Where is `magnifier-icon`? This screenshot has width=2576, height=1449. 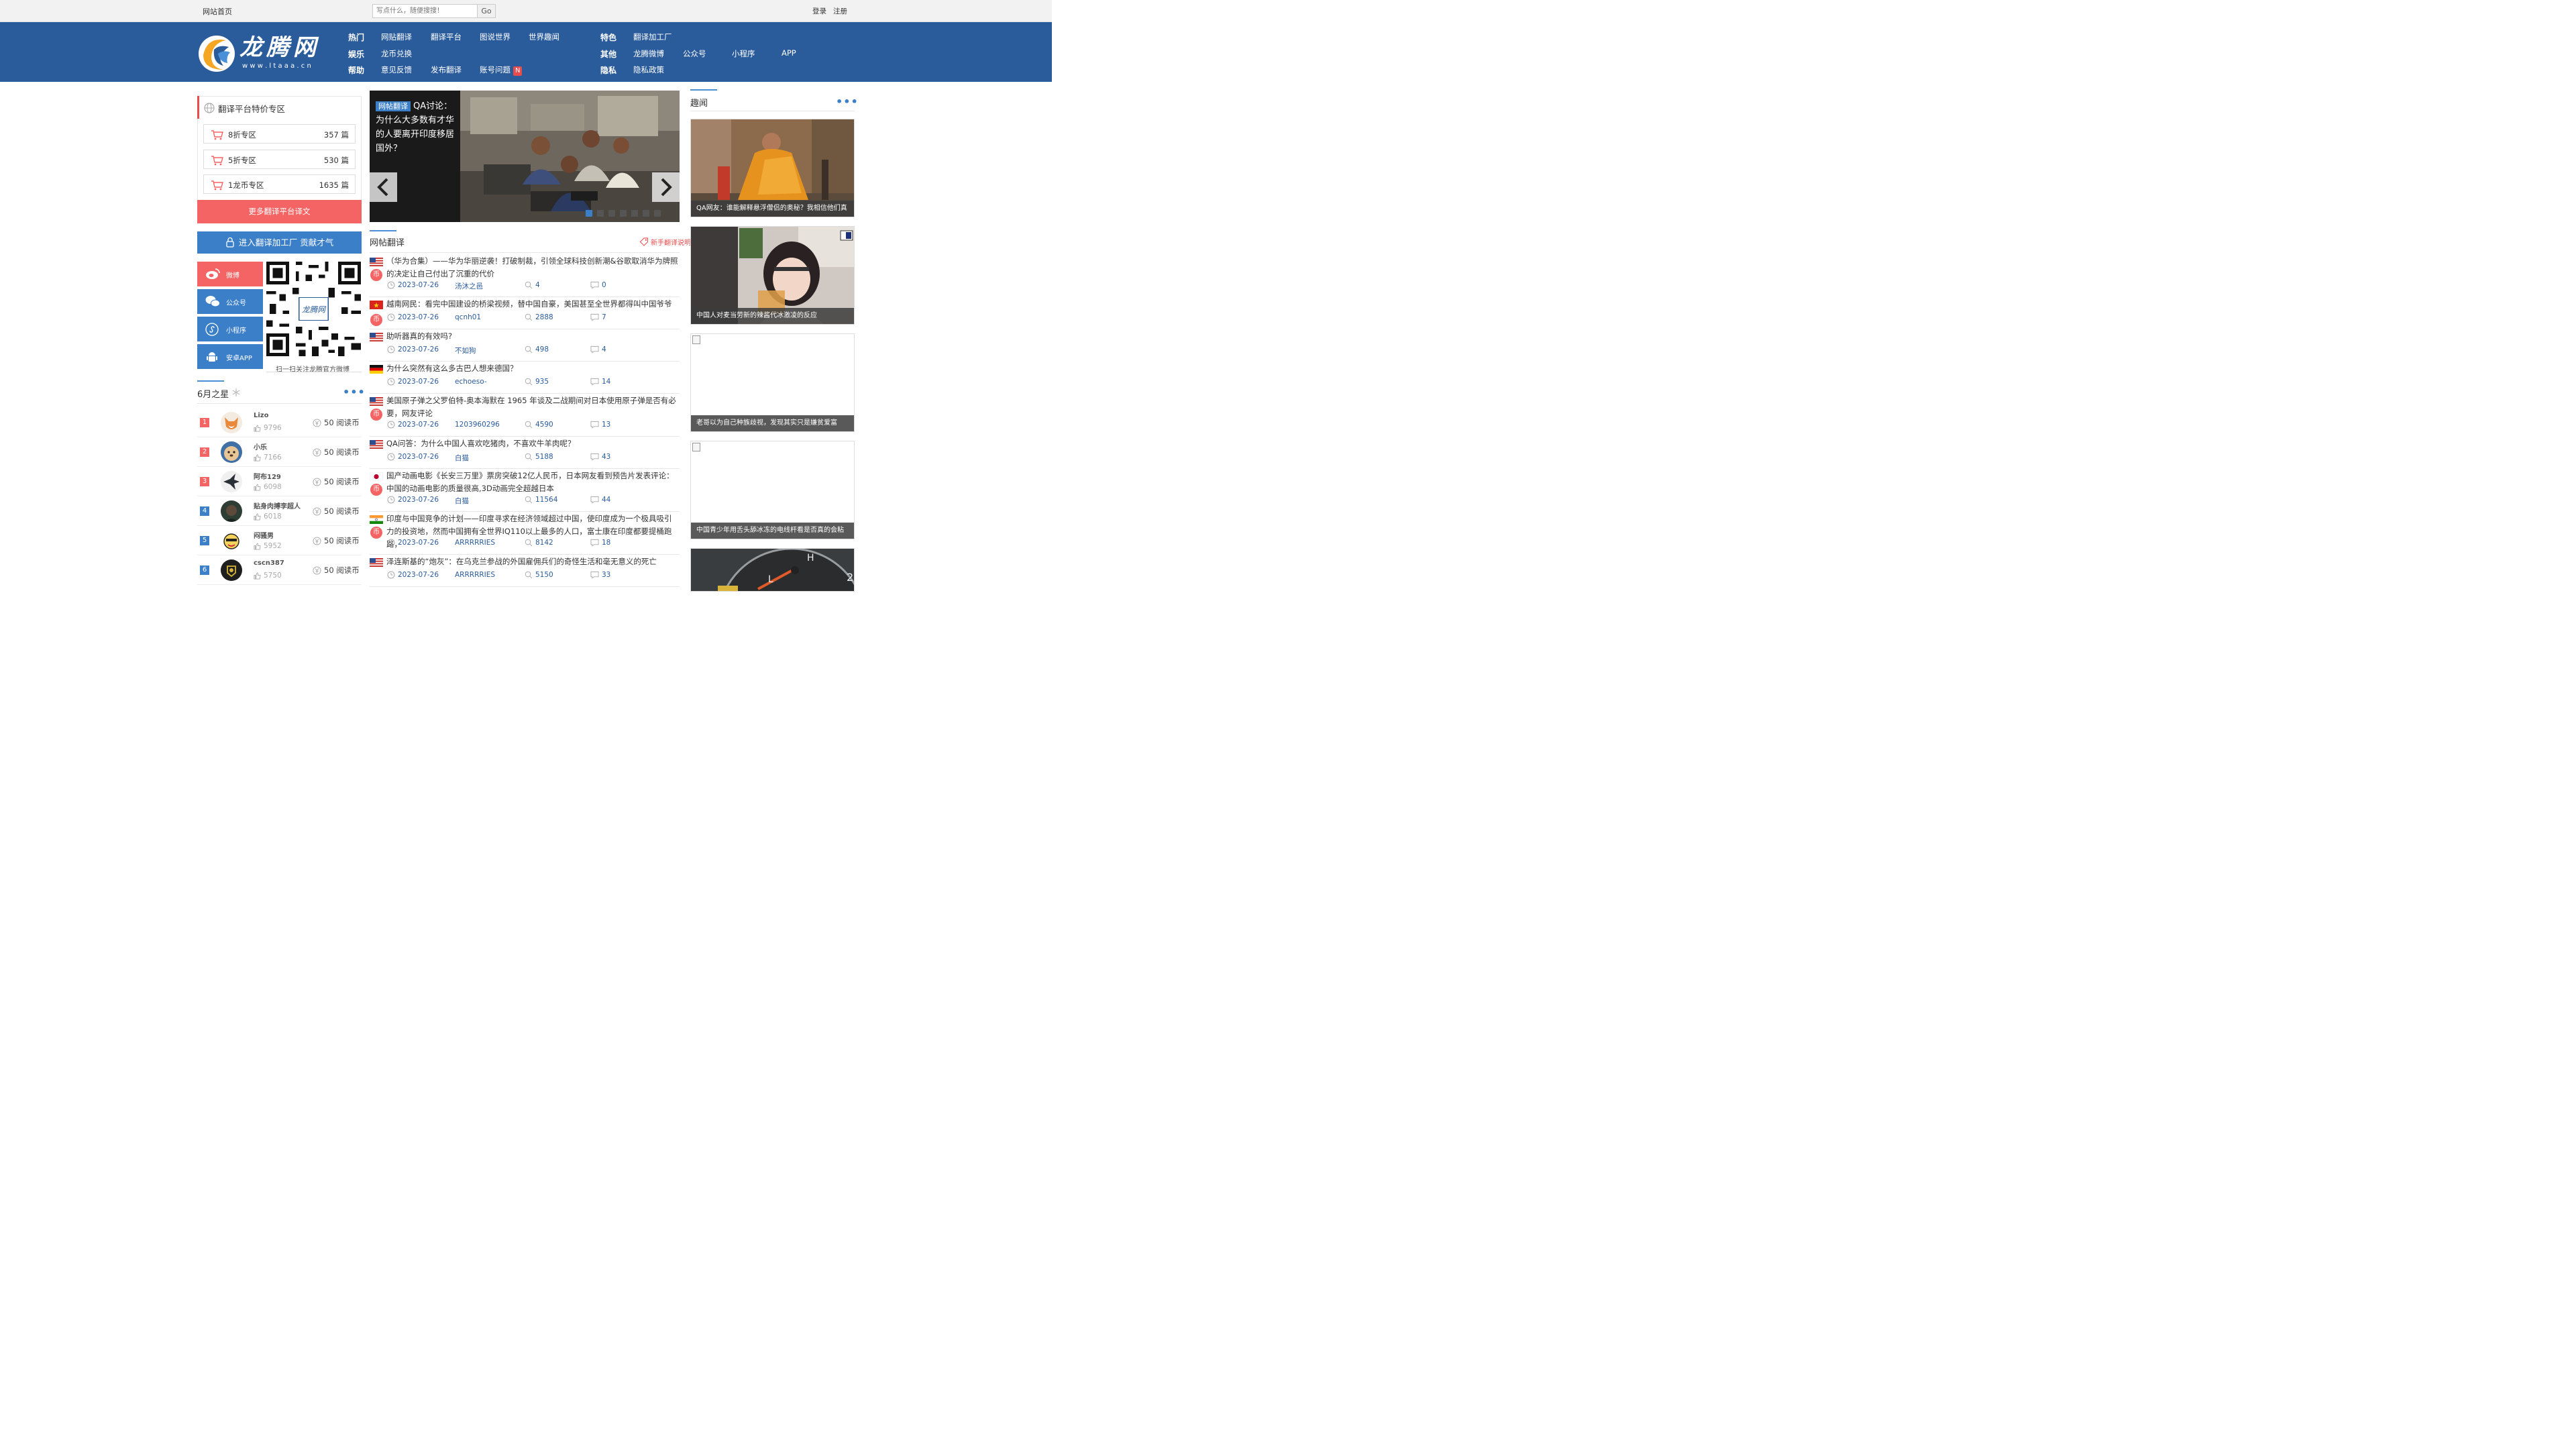
magnifier-icon is located at coordinates (529, 575).